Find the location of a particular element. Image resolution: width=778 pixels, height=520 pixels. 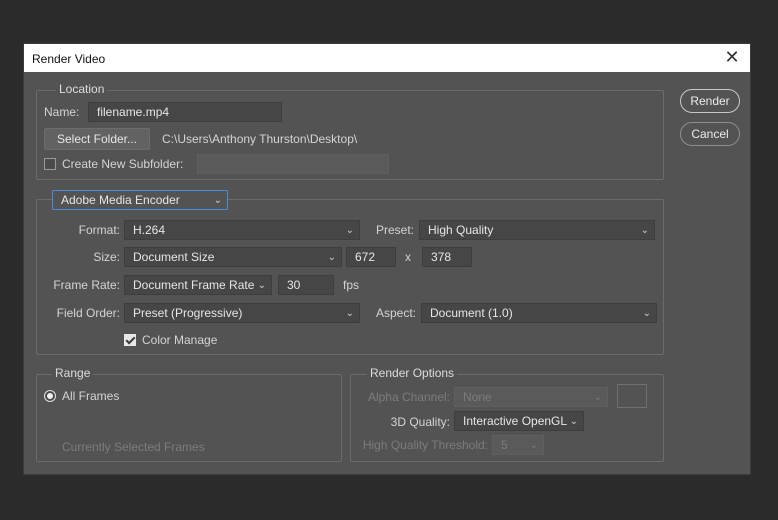

format-select: H.264 ⌄ is located at coordinates (242, 230).